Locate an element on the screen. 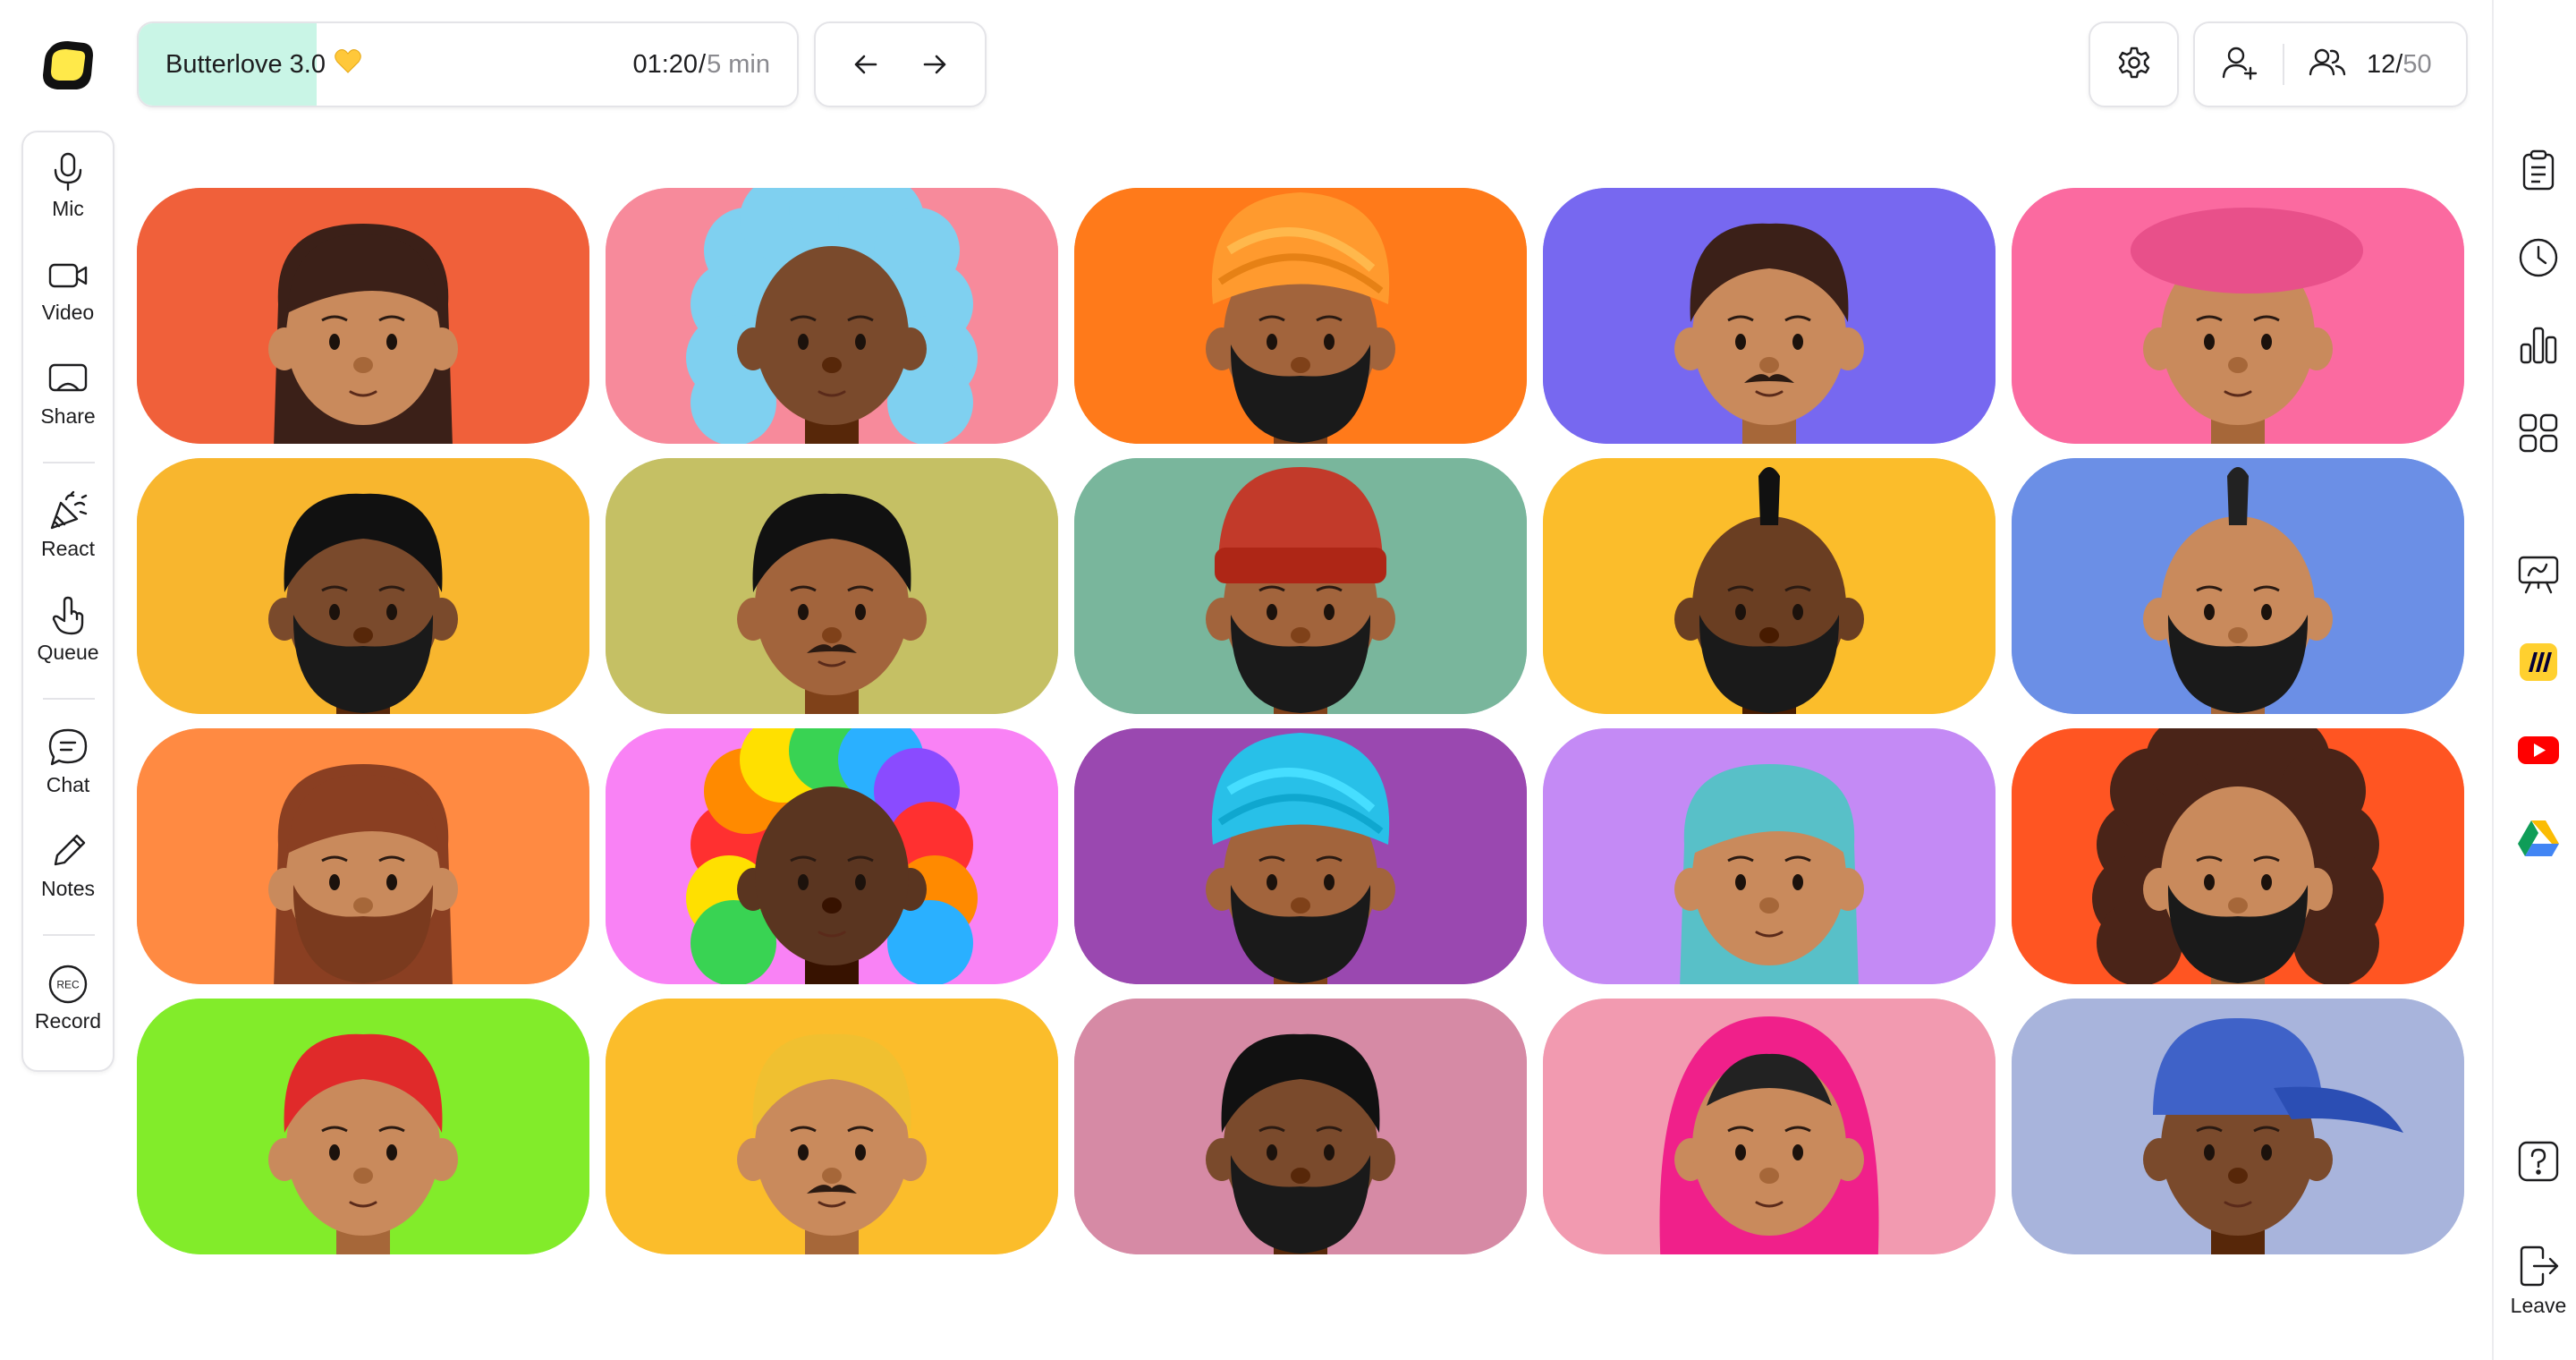 Image resolution: width=2576 pixels, height=1360 pixels. participants-panel: 12/50 is located at coordinates (2330, 64).